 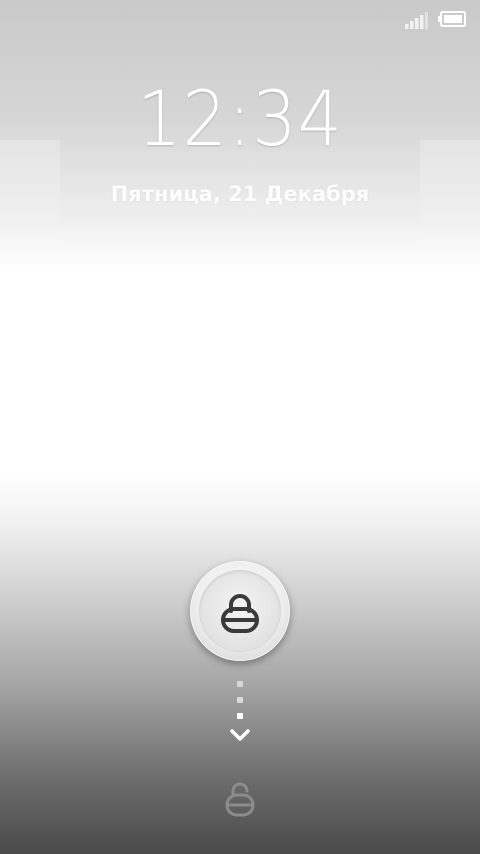 I want to click on lock-slider-handle, so click(x=240, y=611).